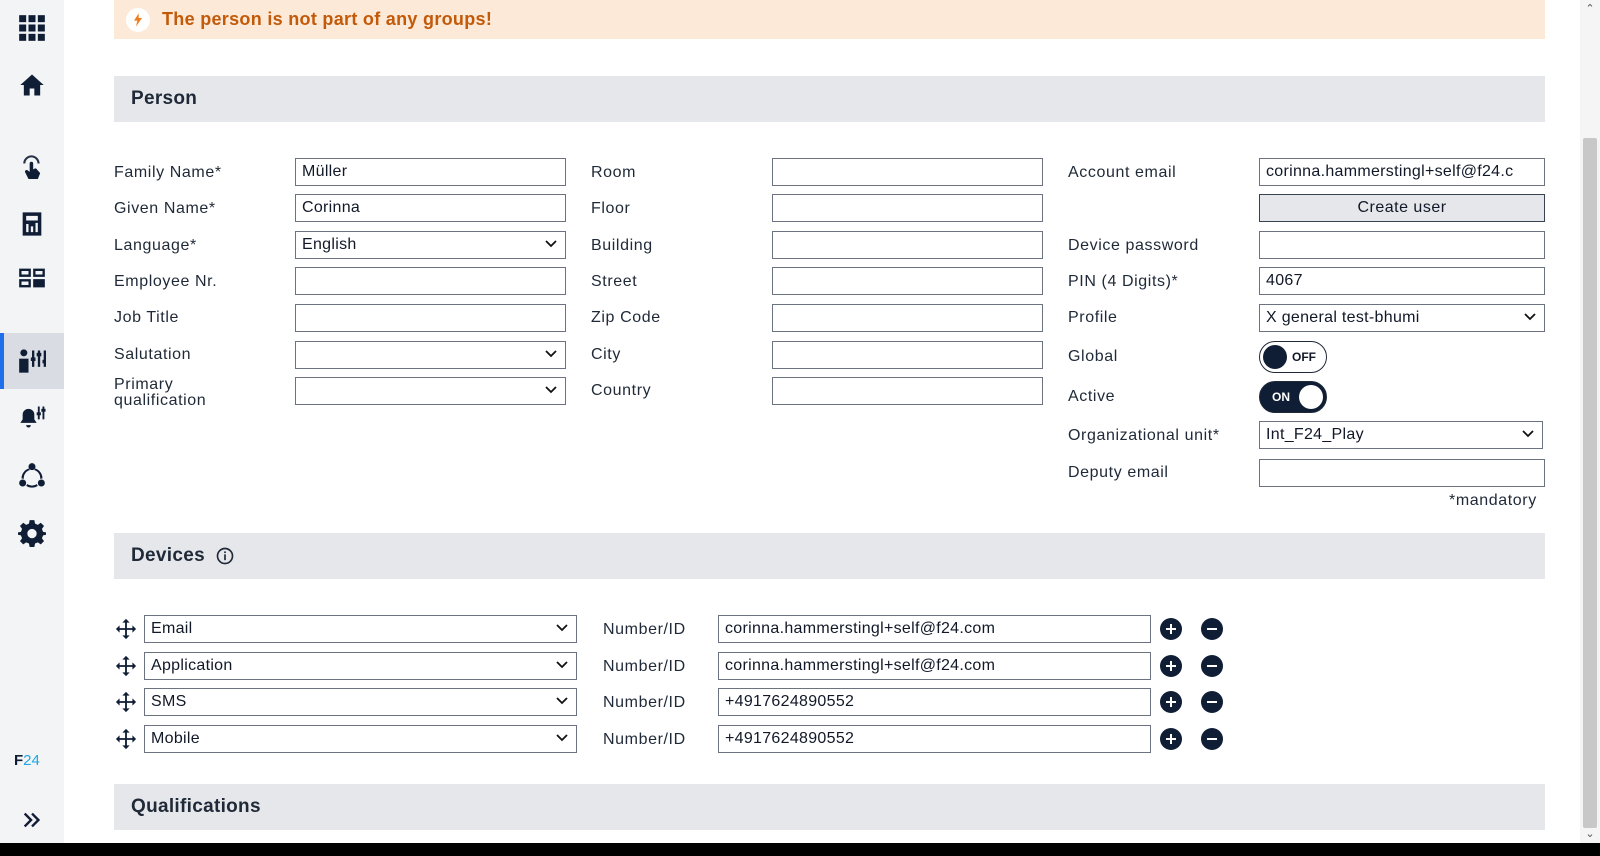 The image size is (1600, 856). What do you see at coordinates (32, 533) in the screenshot?
I see `gear-icon` at bounding box center [32, 533].